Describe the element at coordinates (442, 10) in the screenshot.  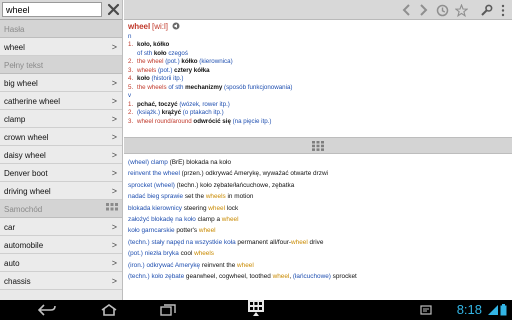
I see `history-button` at that location.